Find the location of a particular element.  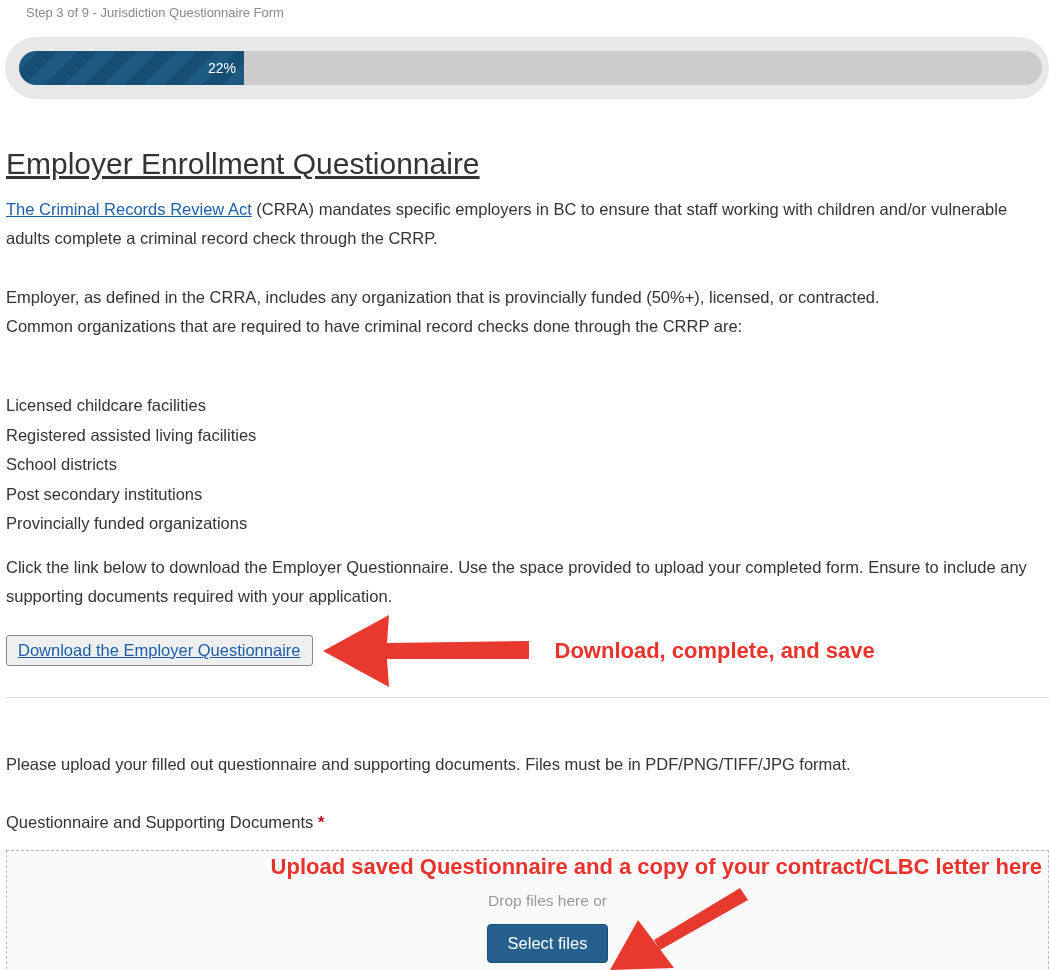

organization-item: Licensed childcare facilities is located at coordinates (106, 405).